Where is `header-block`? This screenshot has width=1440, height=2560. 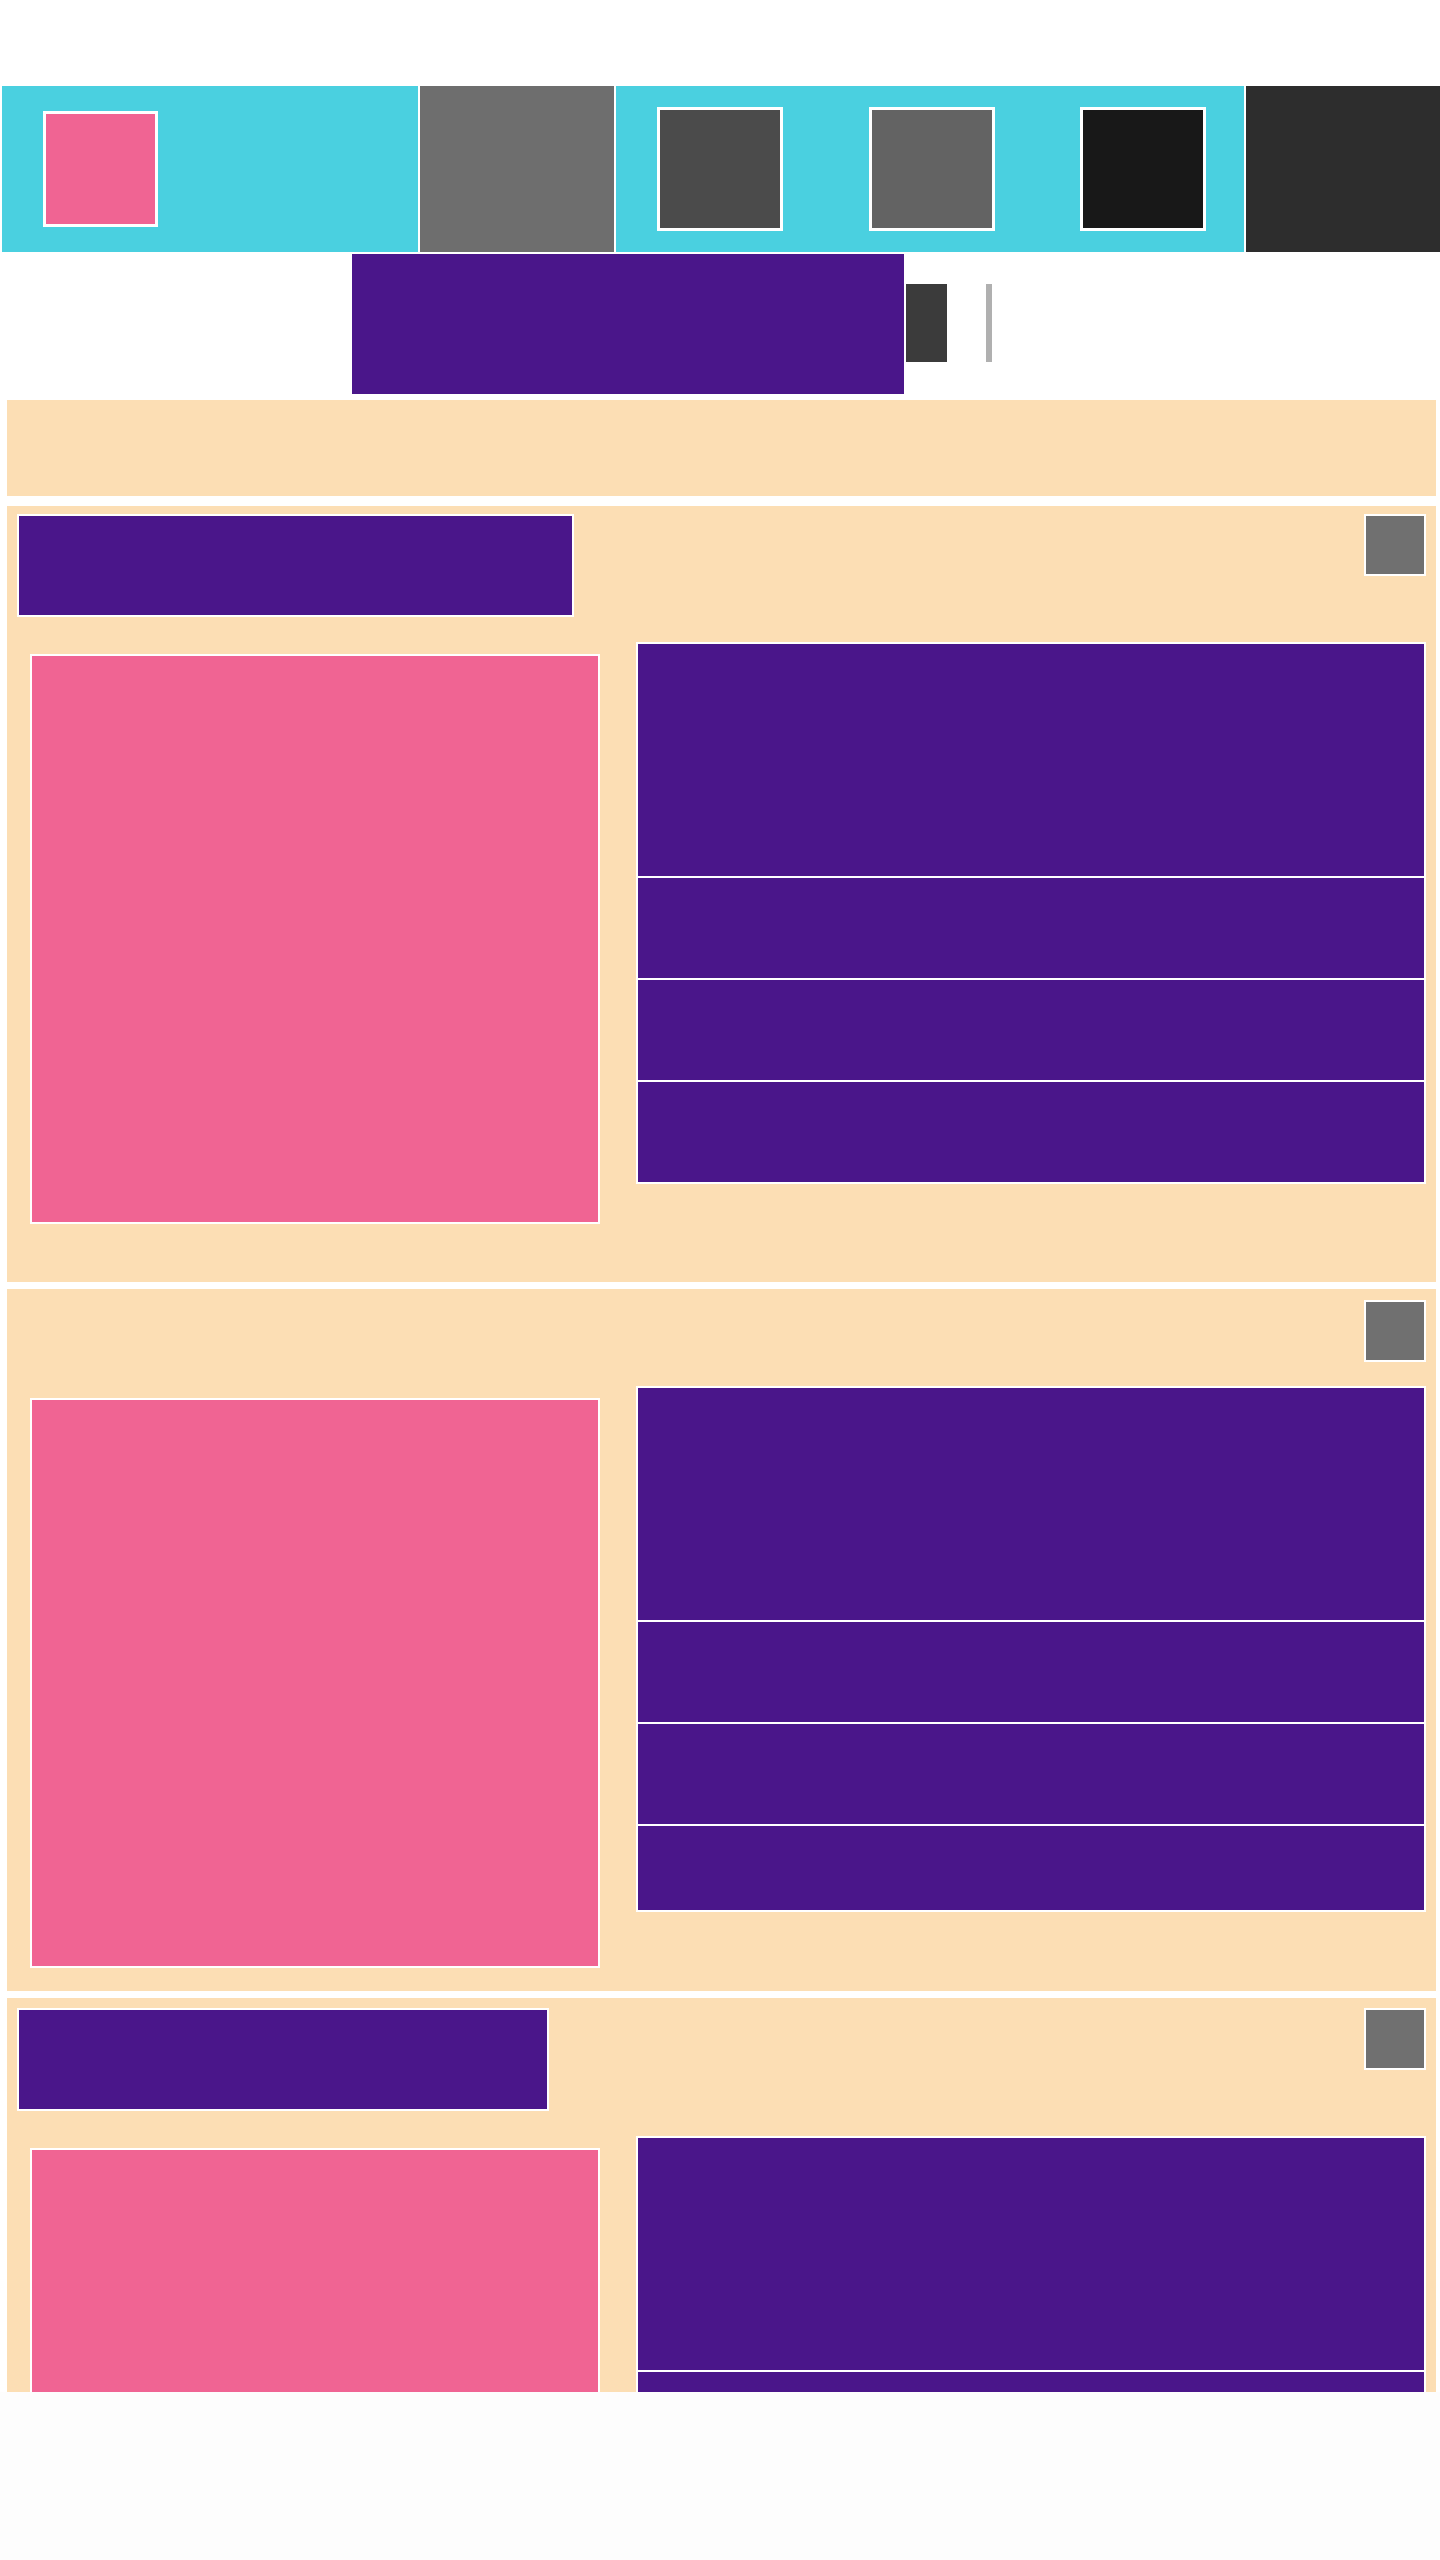 header-block is located at coordinates (628, 324).